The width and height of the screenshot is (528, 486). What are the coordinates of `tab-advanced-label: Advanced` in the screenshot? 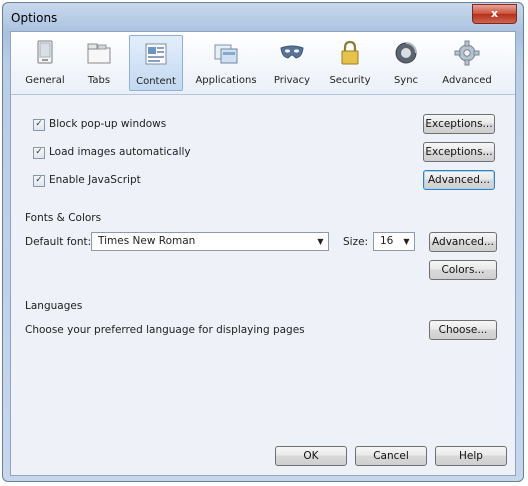 It's located at (467, 80).